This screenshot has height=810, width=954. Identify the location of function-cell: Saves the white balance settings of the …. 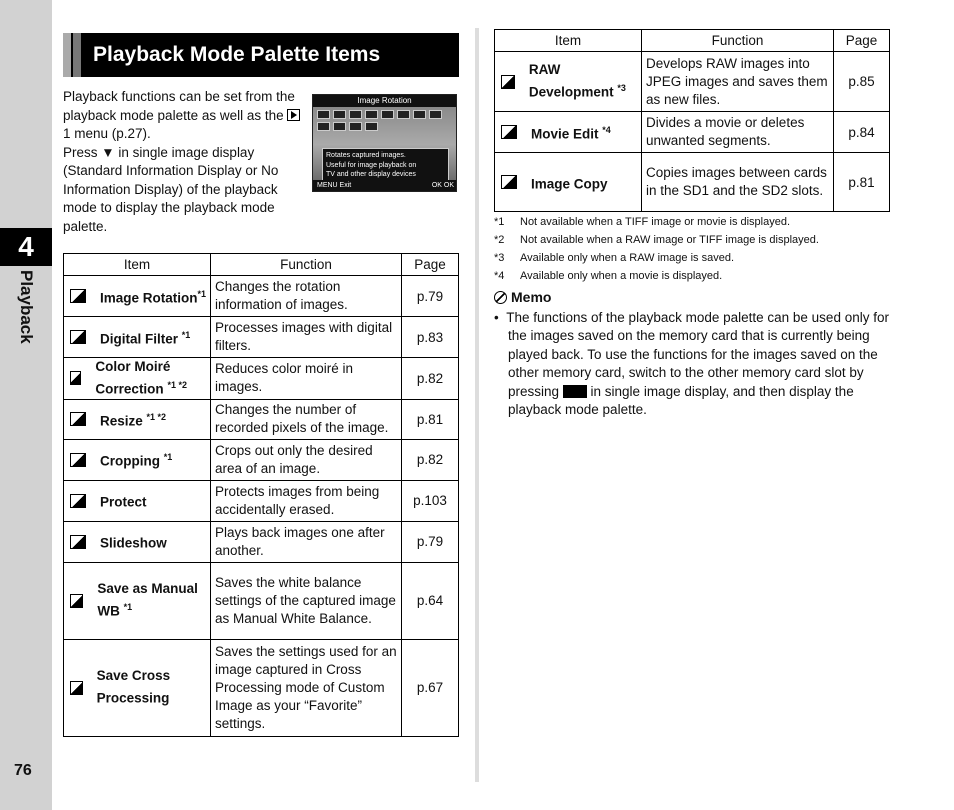
(306, 600).